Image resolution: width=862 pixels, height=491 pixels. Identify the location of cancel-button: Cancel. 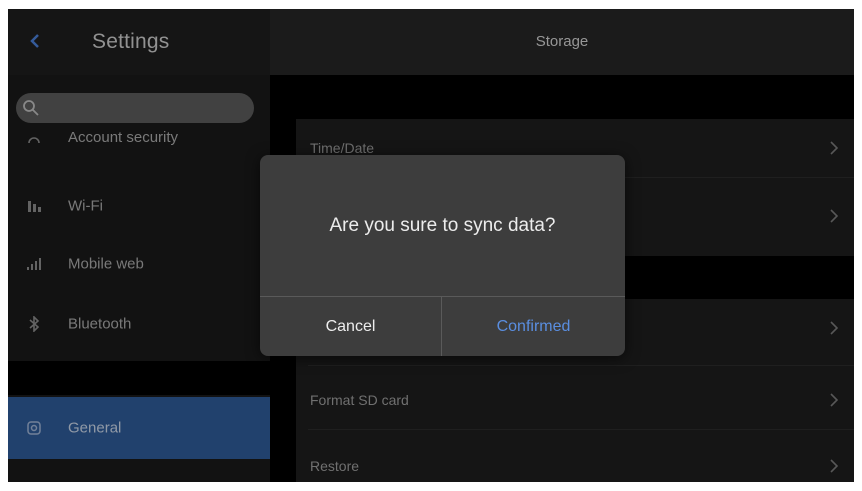
(350, 326).